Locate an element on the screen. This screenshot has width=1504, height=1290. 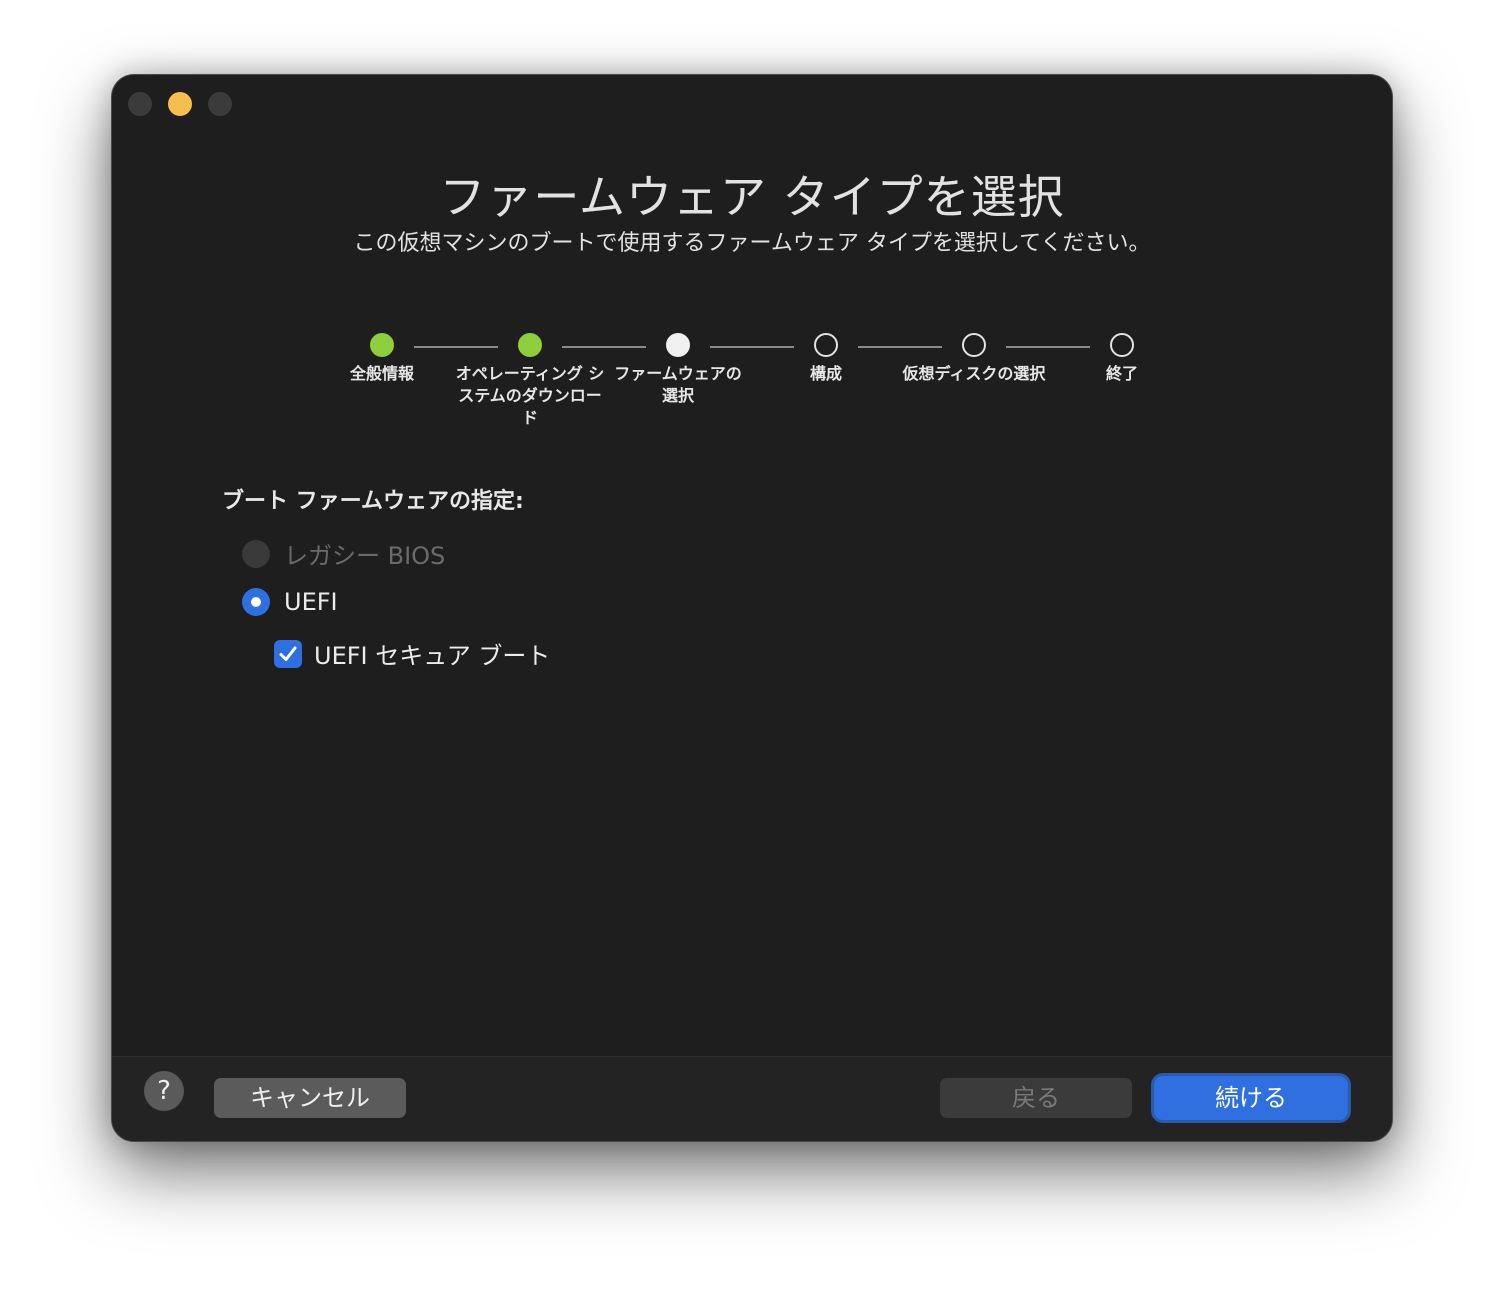
step-label: 終了 is located at coordinates (1121, 373).